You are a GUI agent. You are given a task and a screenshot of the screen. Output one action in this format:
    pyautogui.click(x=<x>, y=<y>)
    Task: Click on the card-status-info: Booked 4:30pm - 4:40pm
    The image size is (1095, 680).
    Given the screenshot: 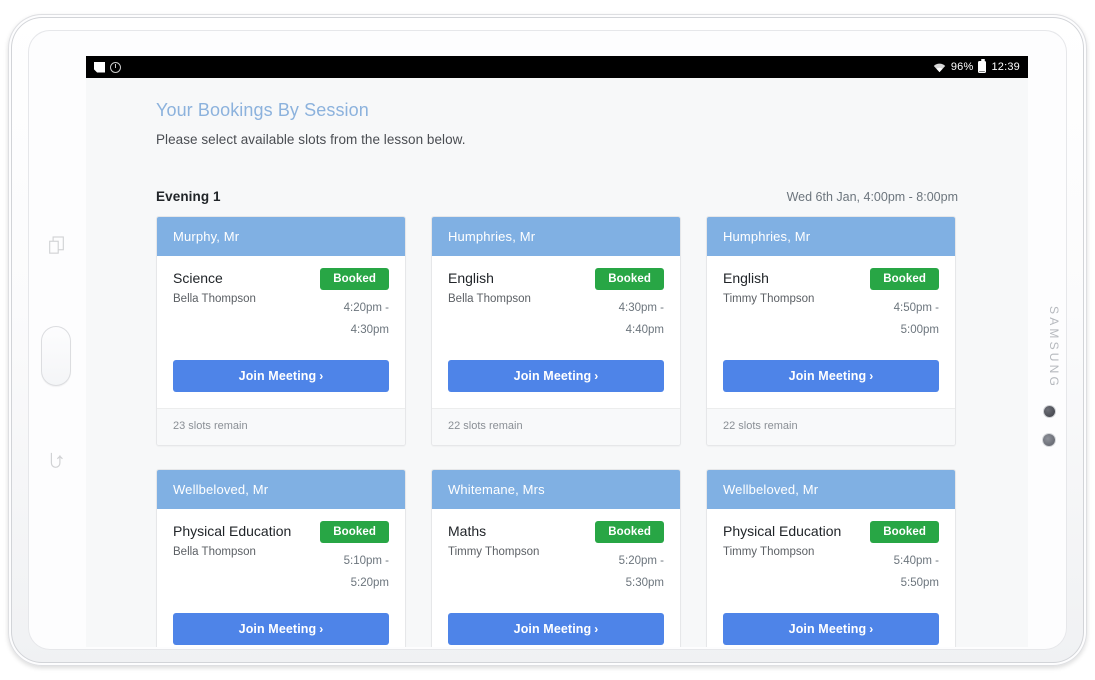 What is the action you would take?
    pyautogui.click(x=621, y=305)
    